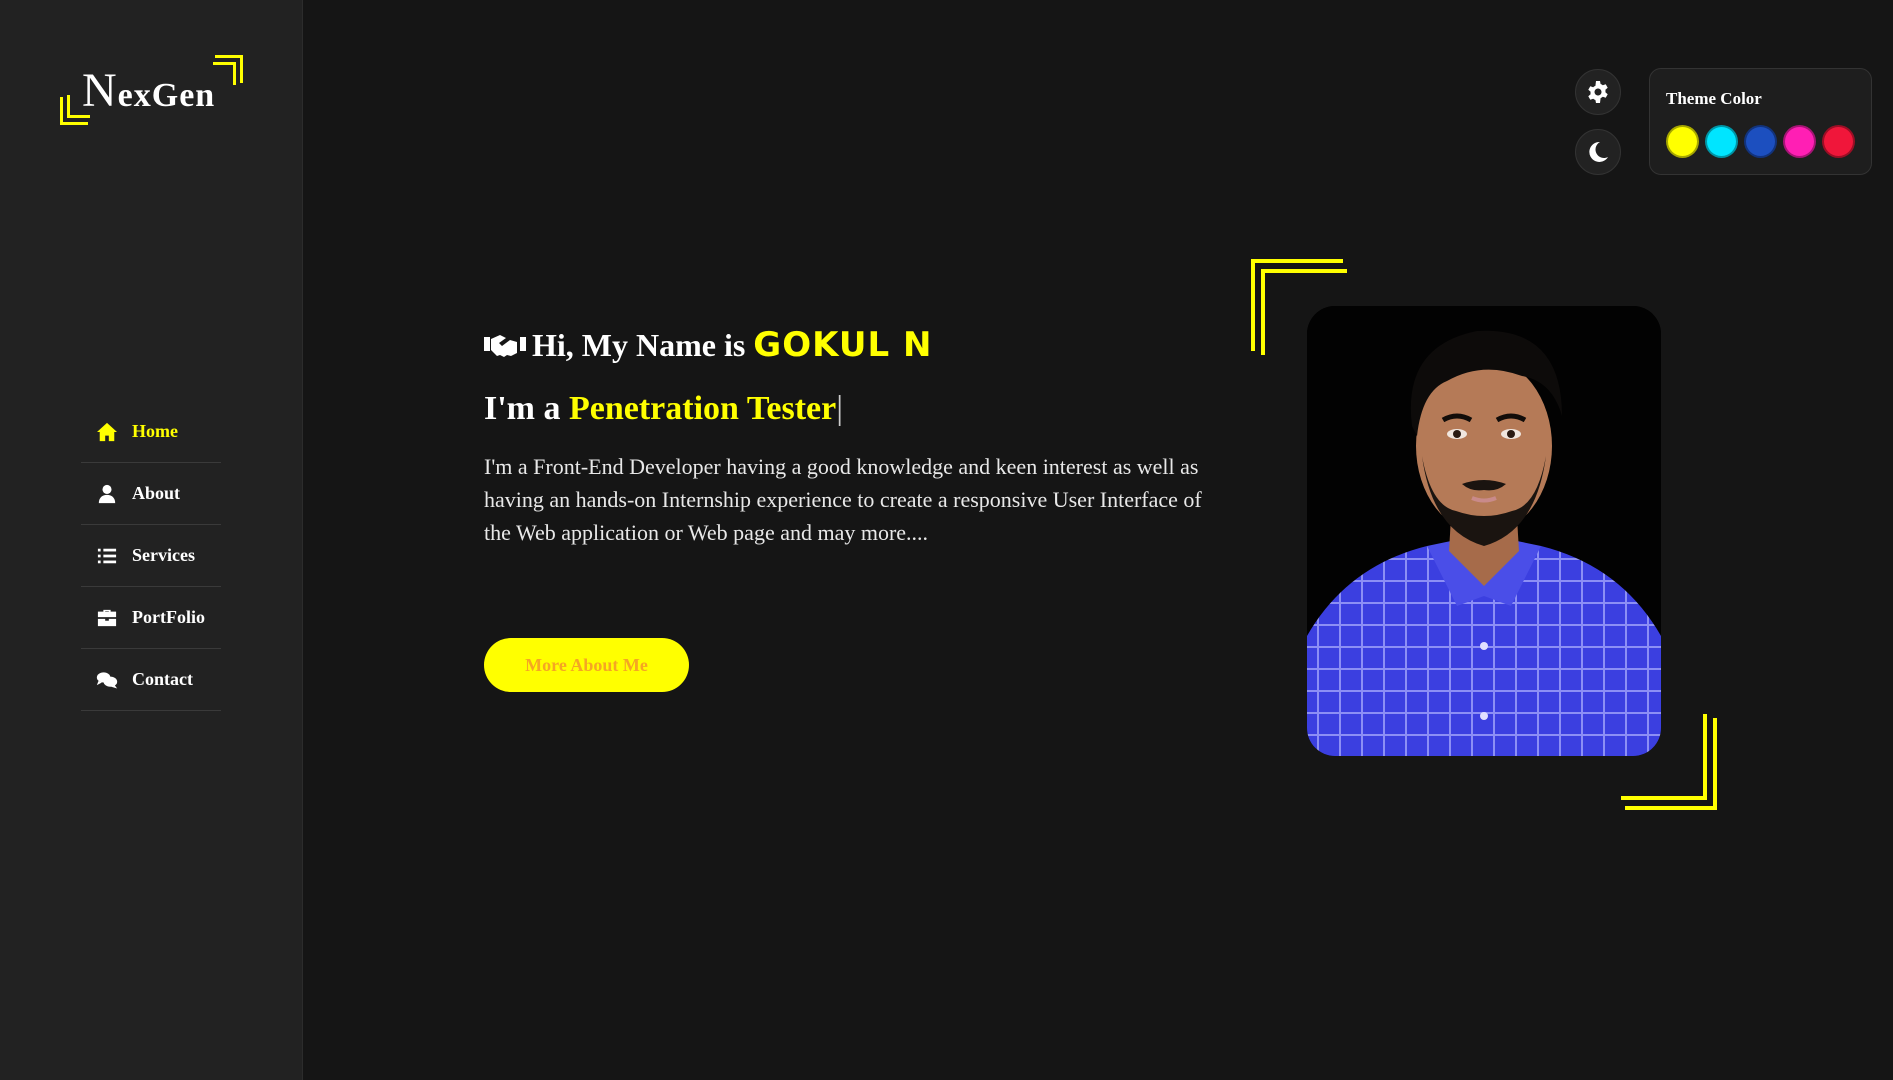  Describe the element at coordinates (107, 617) in the screenshot. I see `briefcase-icon` at that location.